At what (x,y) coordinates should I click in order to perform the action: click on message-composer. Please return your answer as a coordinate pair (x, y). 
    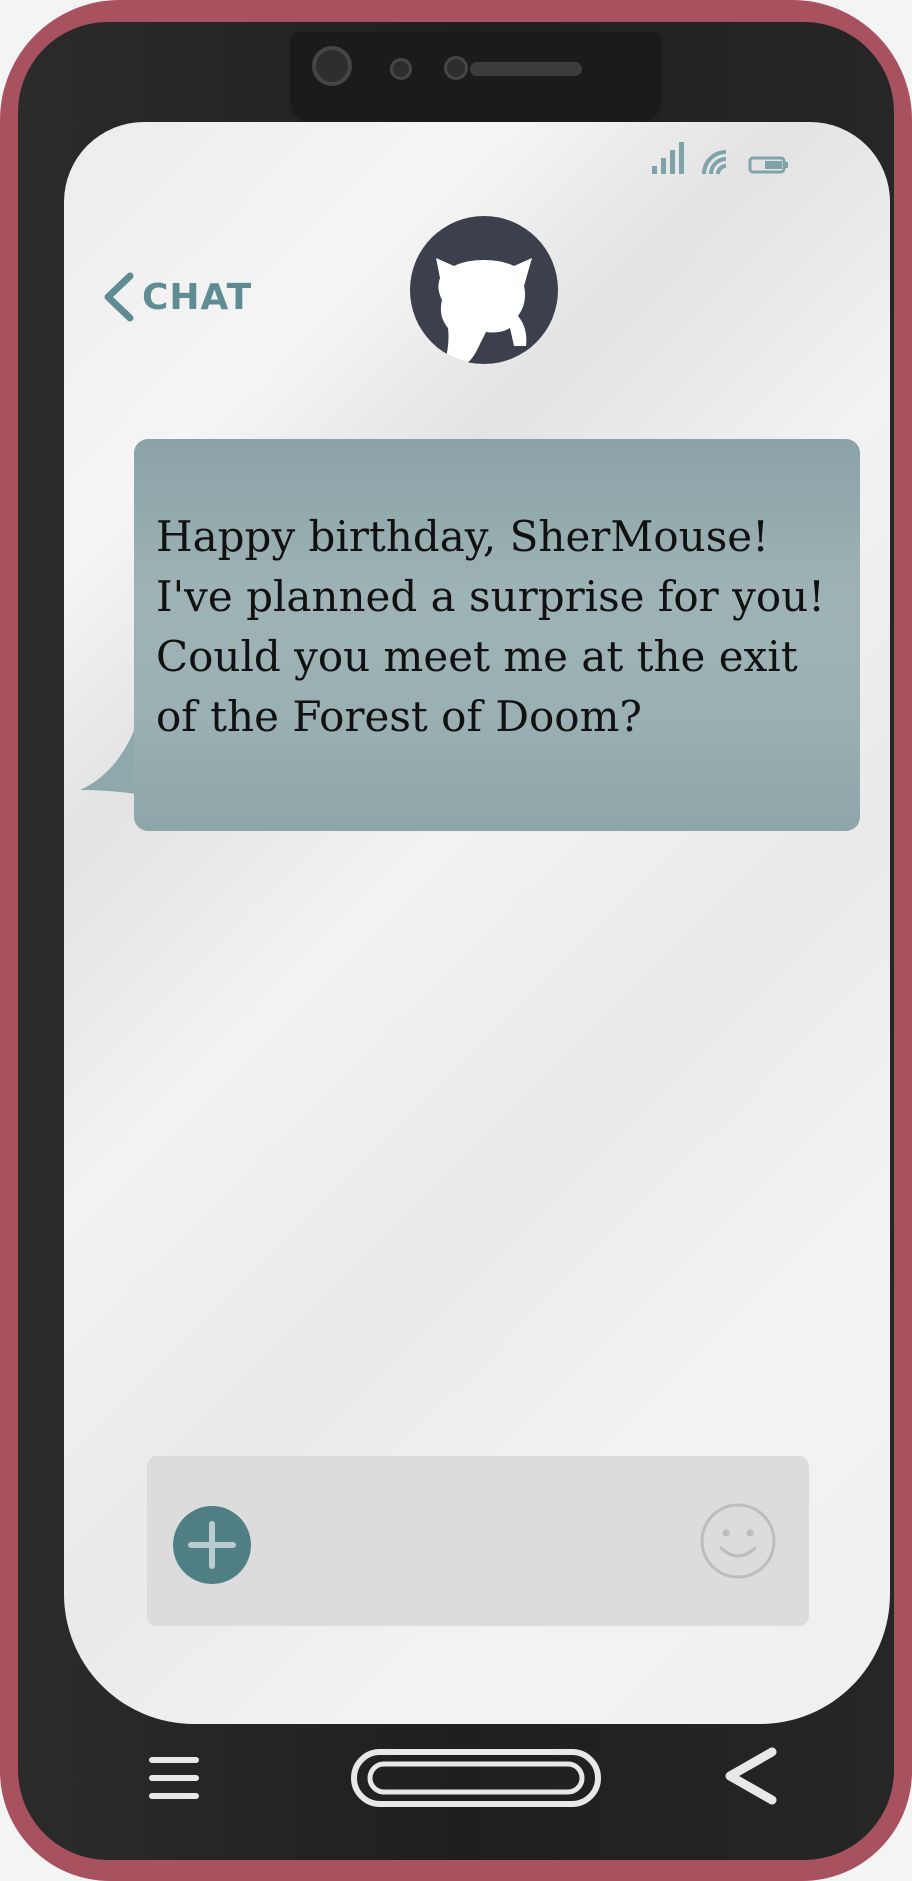
    Looking at the image, I should click on (478, 1541).